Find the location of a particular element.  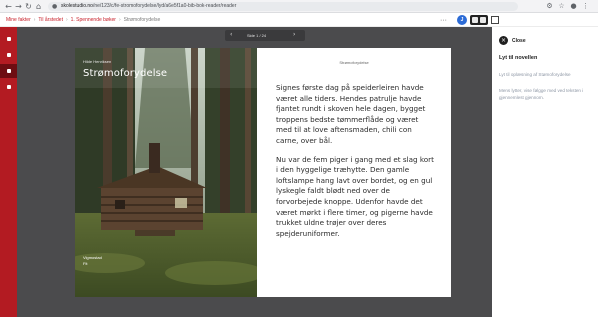

breadcrumb-item: 1. Spennende bøker is located at coordinates (93, 20).